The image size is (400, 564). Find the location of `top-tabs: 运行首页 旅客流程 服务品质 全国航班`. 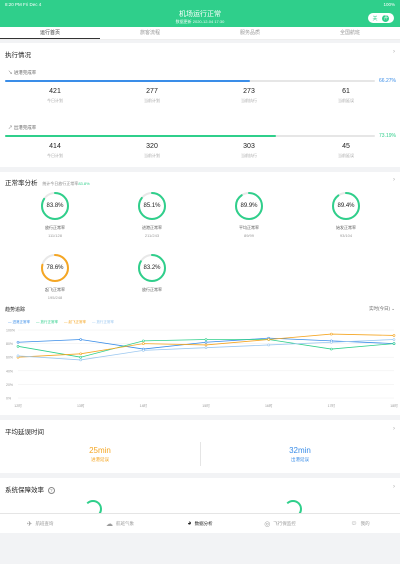

top-tabs: 运行首页 旅客流程 服务品质 全国航班 is located at coordinates (200, 33).